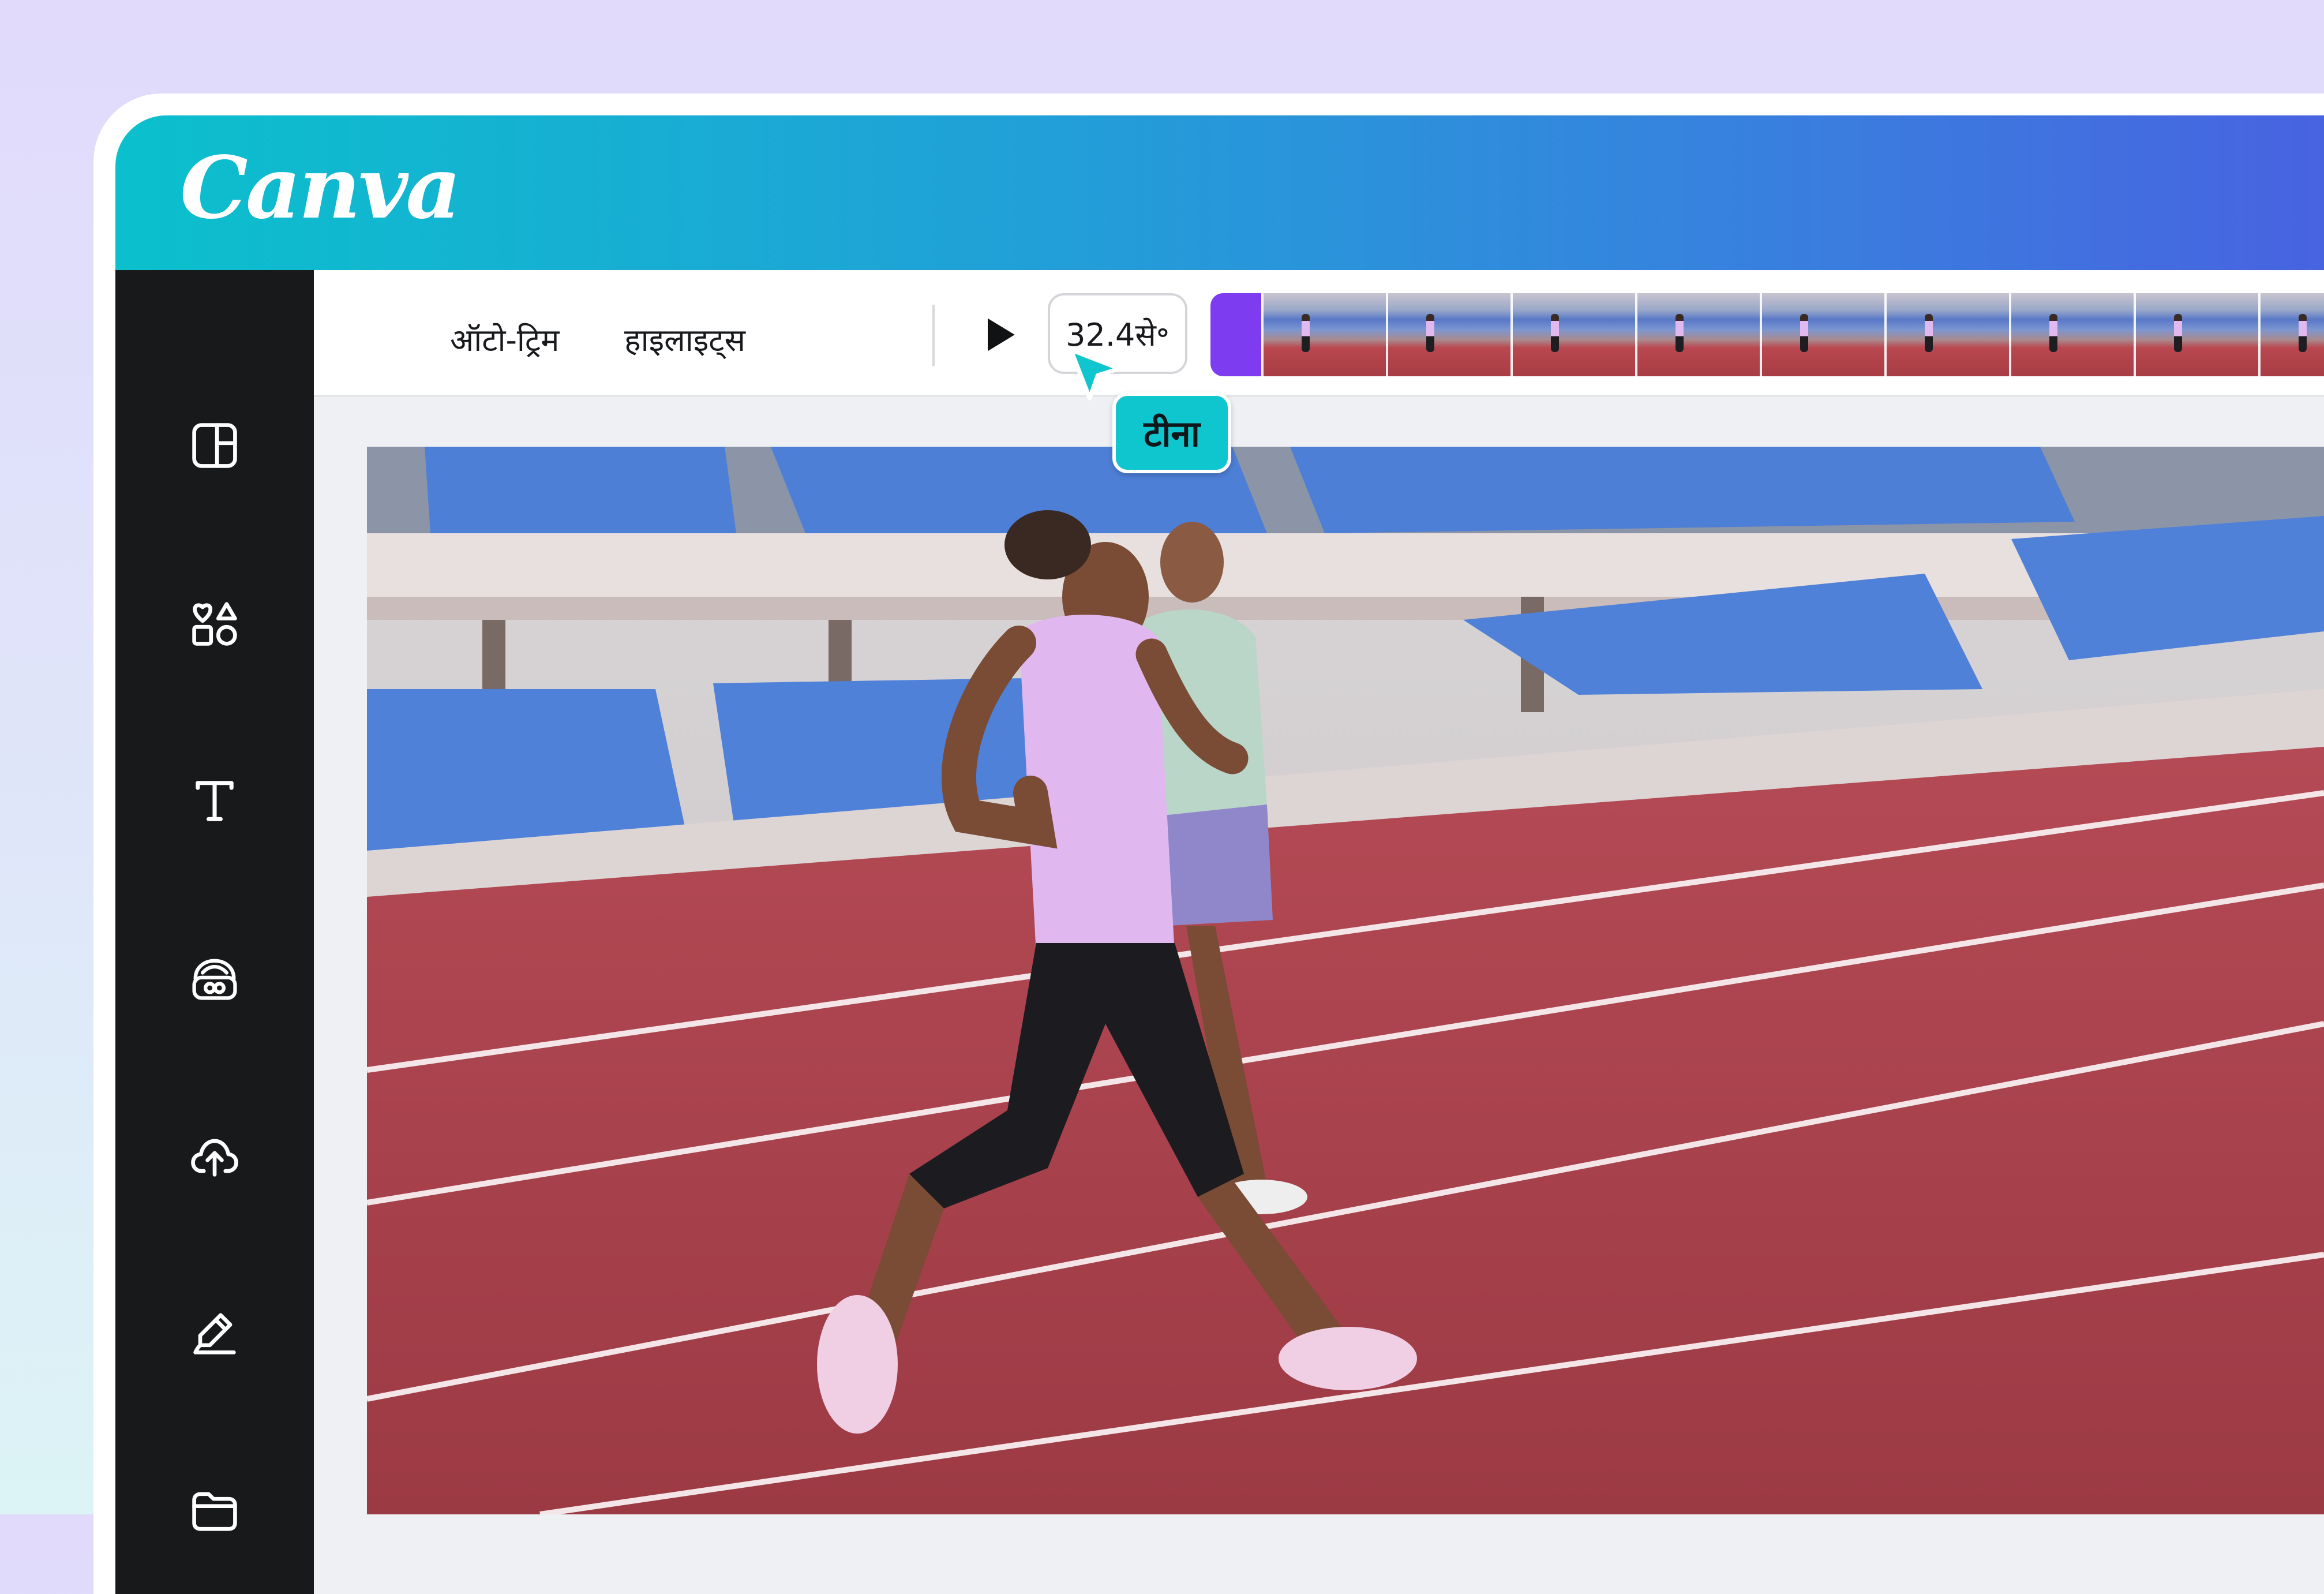 This screenshot has height=1594, width=2324. What do you see at coordinates (214, 1155) in the screenshot?
I see `upload-cloud-icon` at bounding box center [214, 1155].